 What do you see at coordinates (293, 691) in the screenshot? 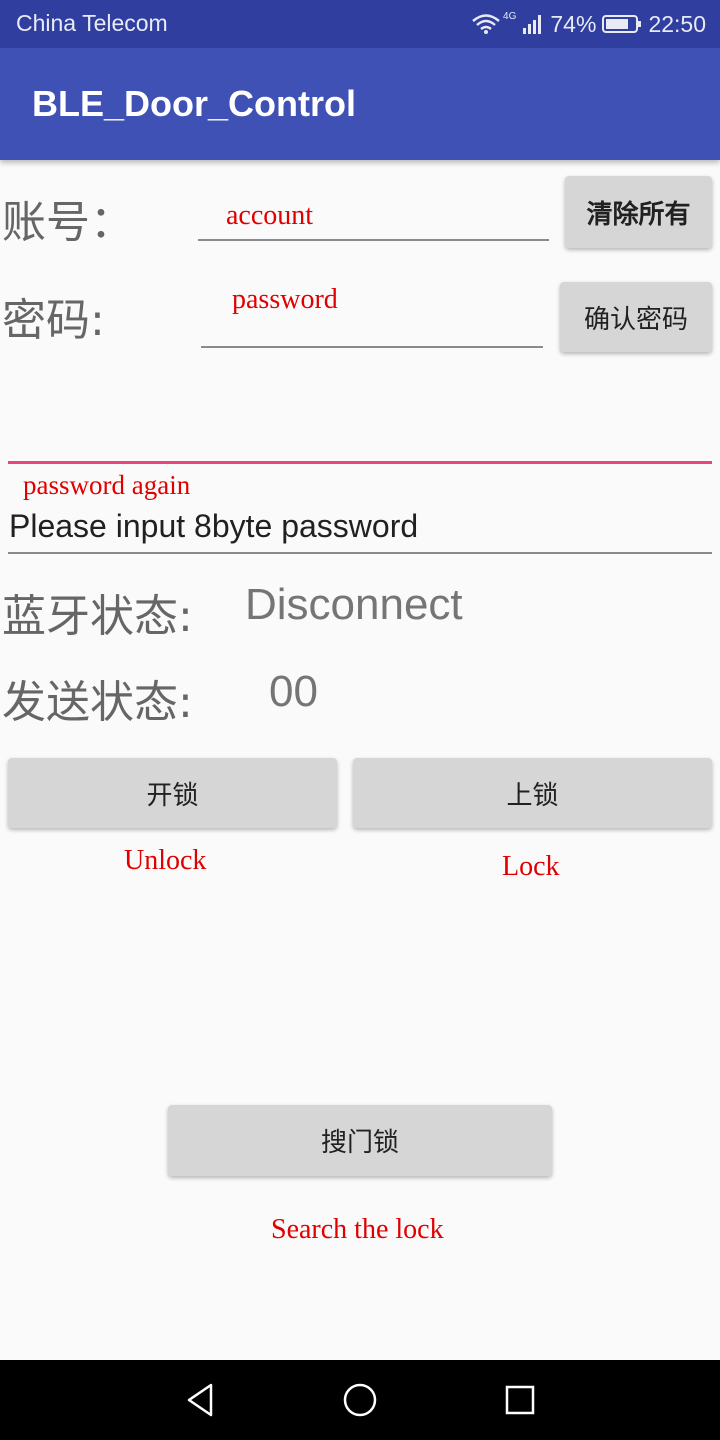
I see `send-status-value: 00` at bounding box center [293, 691].